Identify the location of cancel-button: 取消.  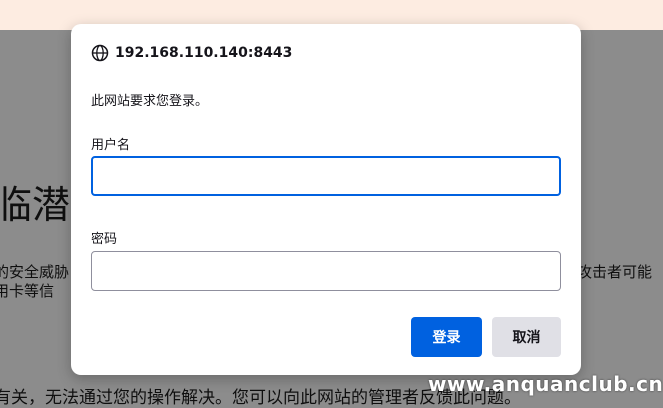
(526, 337).